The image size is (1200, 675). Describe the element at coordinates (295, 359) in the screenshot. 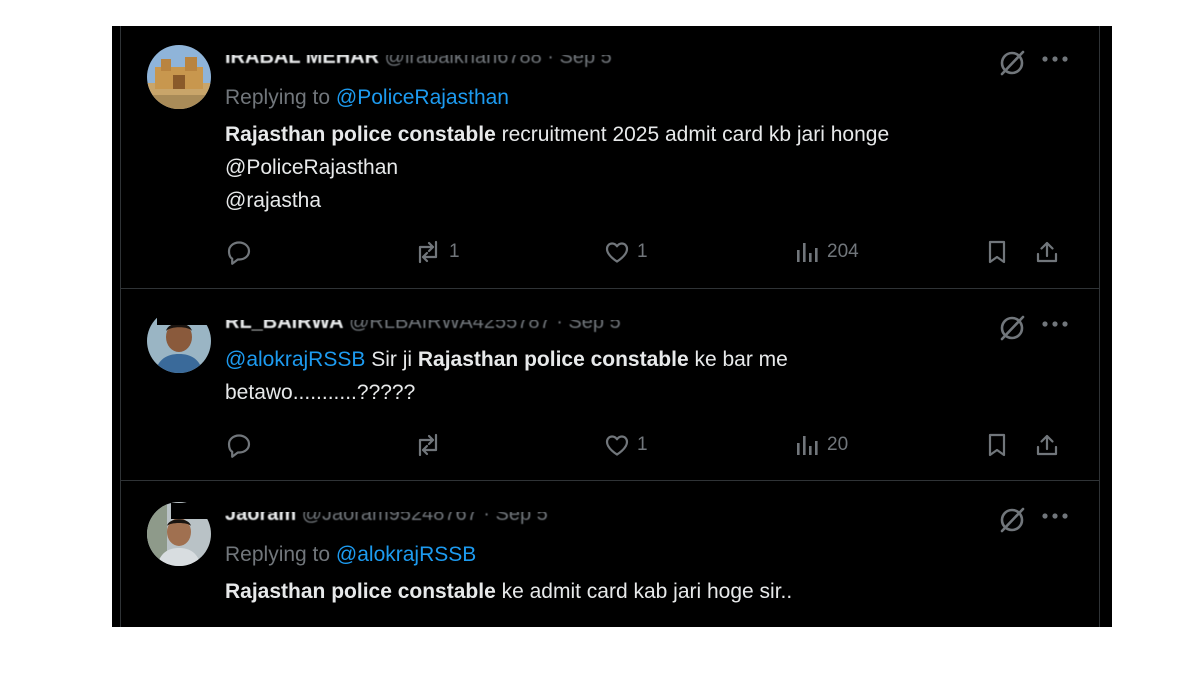

I see `mention-link: @alokrajRSSB` at that location.